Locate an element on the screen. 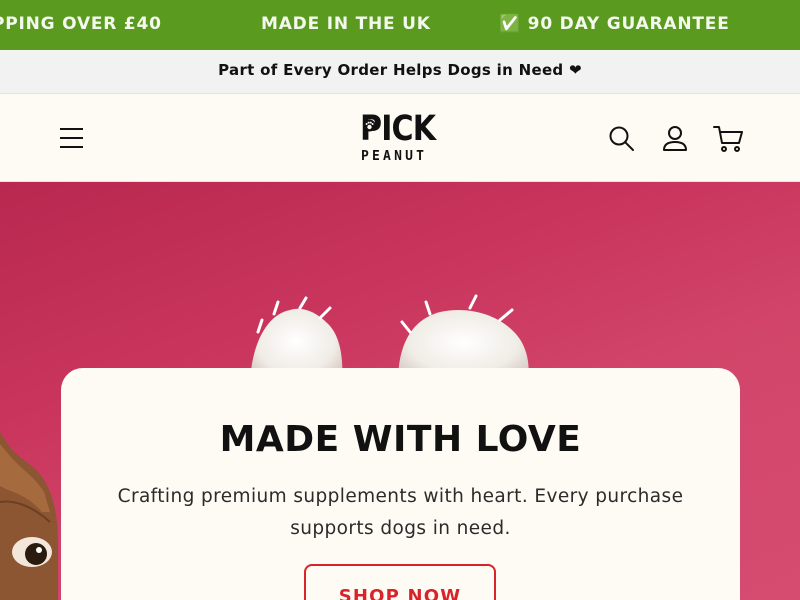 The height and width of the screenshot is (600, 800). marquee-item-shipping: PPING OVER £40 is located at coordinates (81, 24).